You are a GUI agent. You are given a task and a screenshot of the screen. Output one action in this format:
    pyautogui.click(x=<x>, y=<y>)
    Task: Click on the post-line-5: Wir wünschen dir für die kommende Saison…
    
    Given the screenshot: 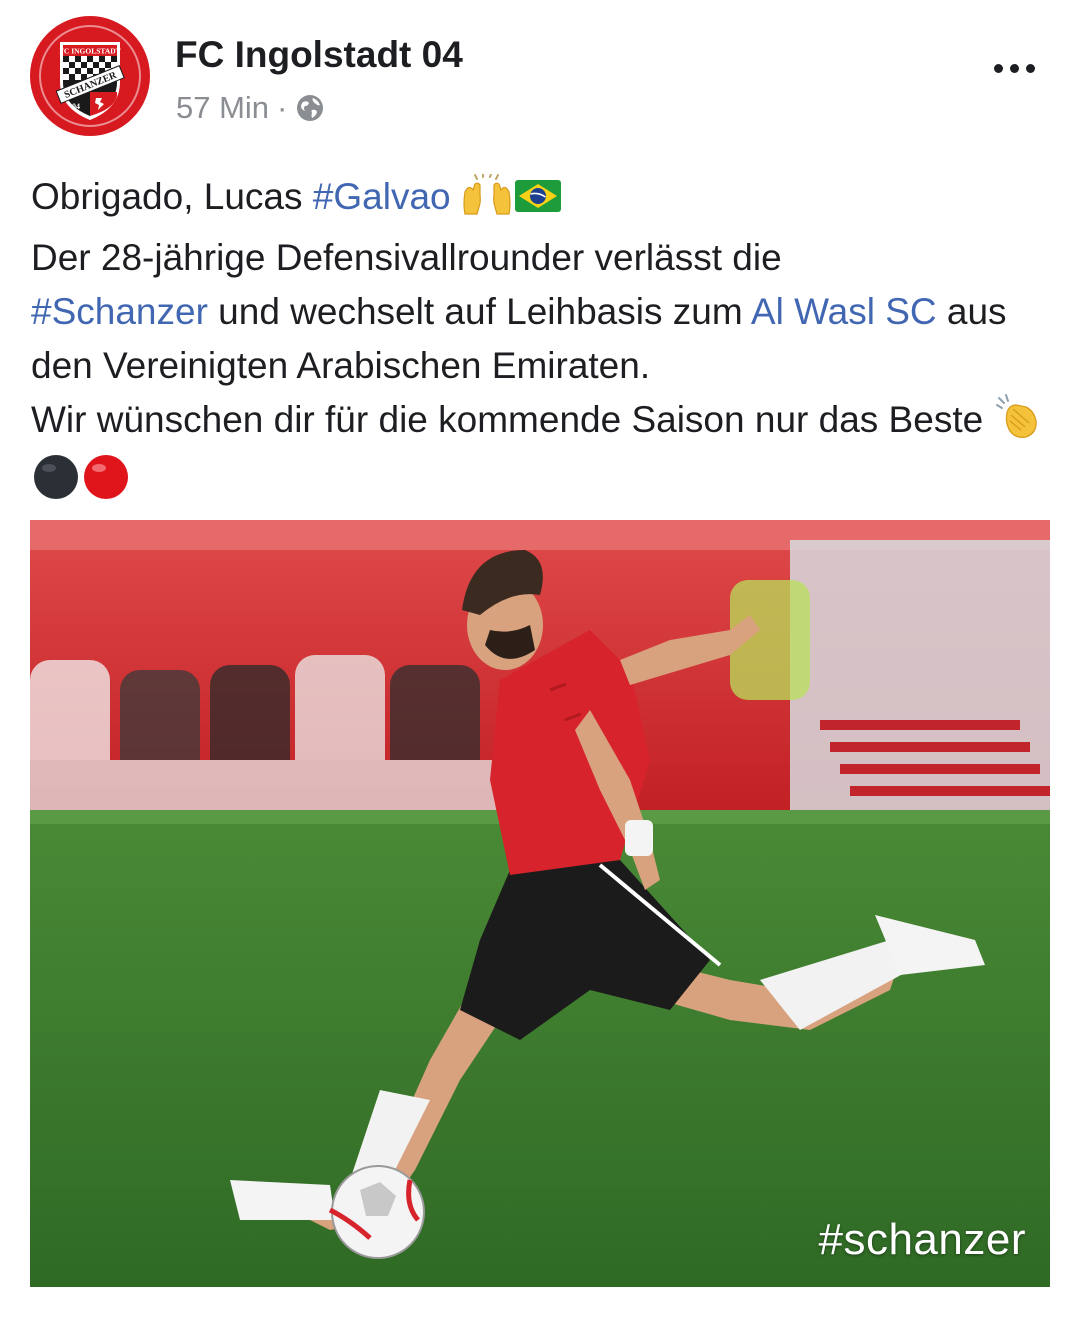 What is the action you would take?
    pyautogui.click(x=541, y=454)
    